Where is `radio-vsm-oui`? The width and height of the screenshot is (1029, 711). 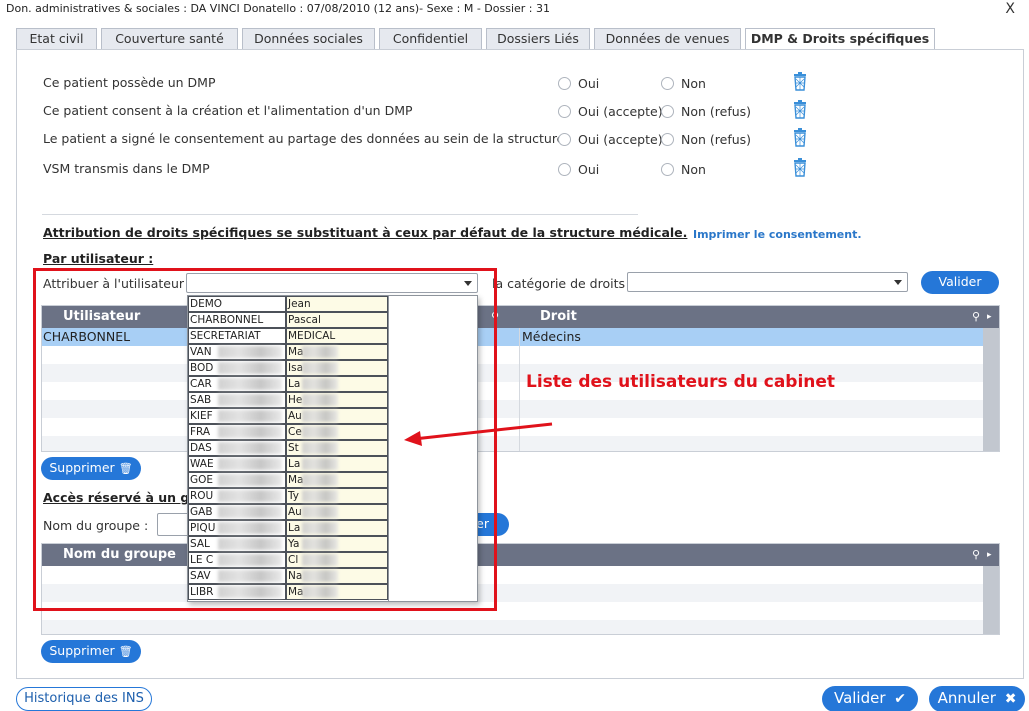
radio-vsm-oui is located at coordinates (564, 169).